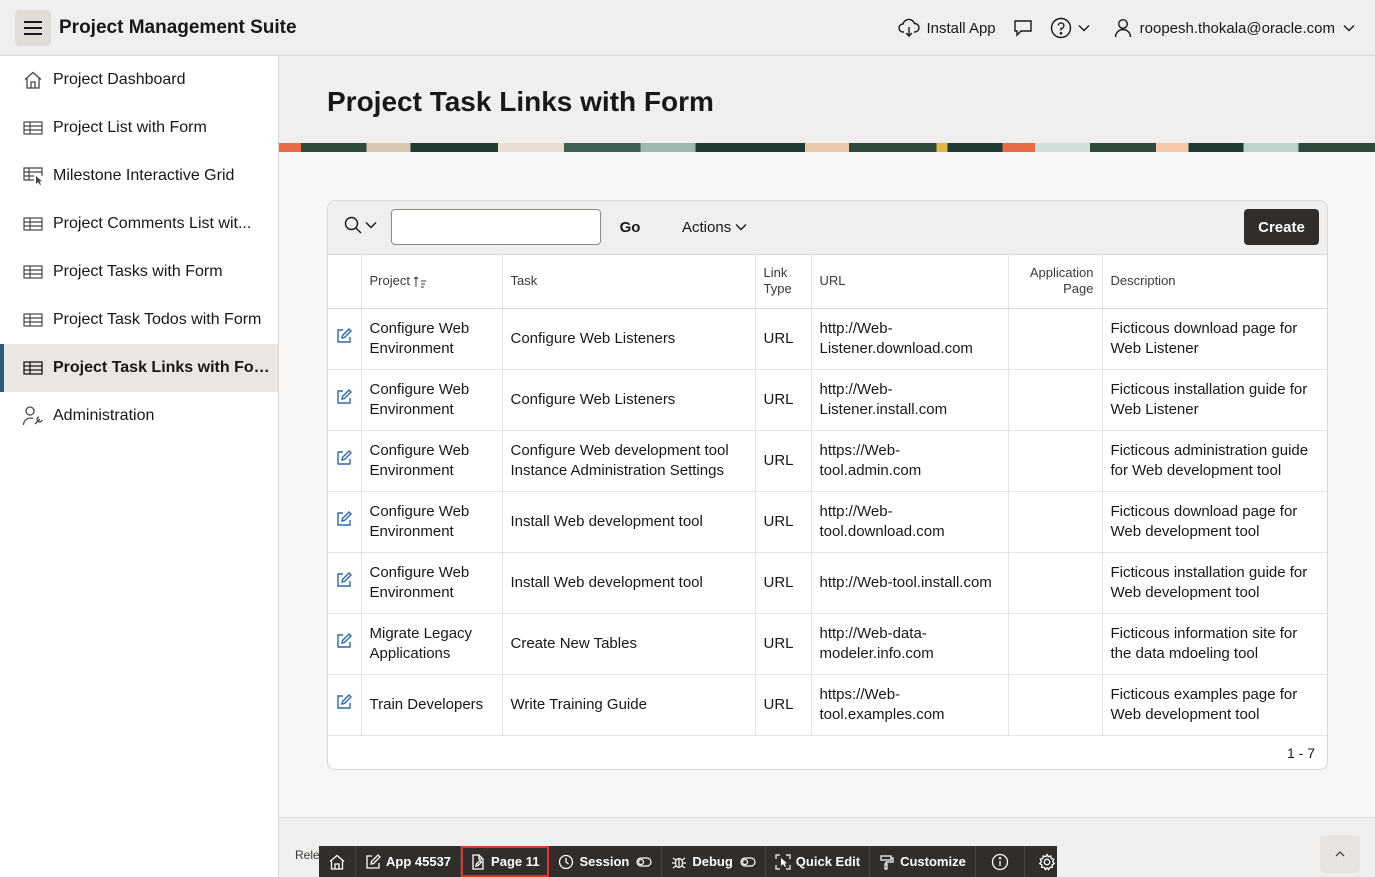 This screenshot has width=1375, height=877. Describe the element at coordinates (566, 861) in the screenshot. I see `session-icon` at that location.